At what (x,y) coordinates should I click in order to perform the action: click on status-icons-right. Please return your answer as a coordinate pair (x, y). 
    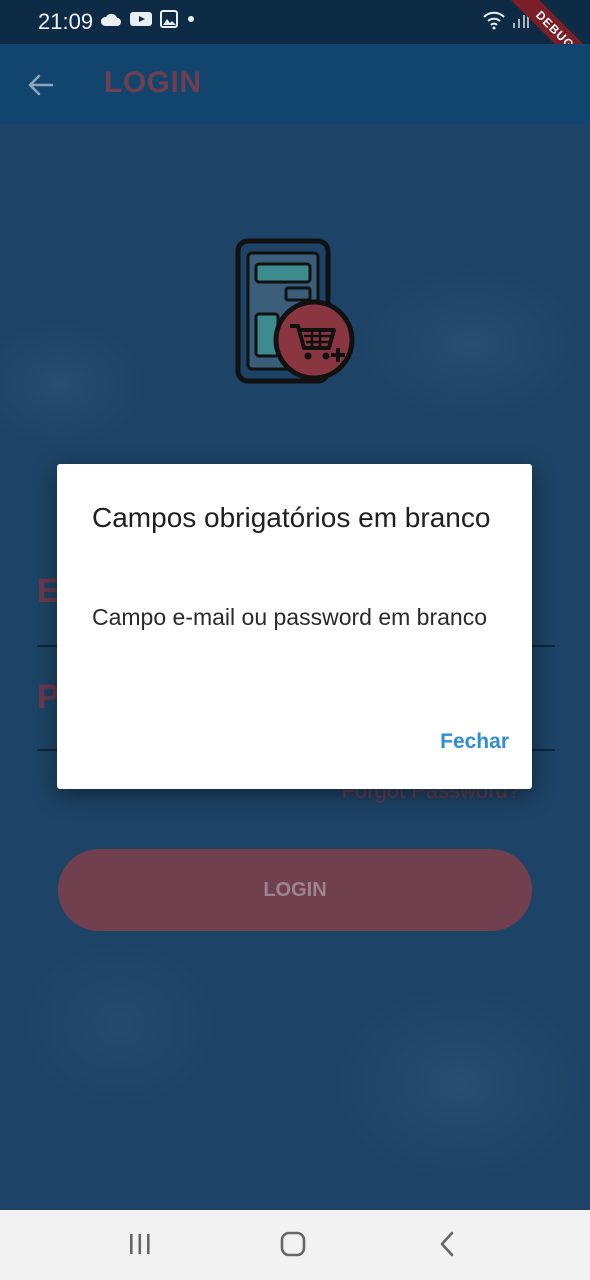
    Looking at the image, I should click on (506, 20).